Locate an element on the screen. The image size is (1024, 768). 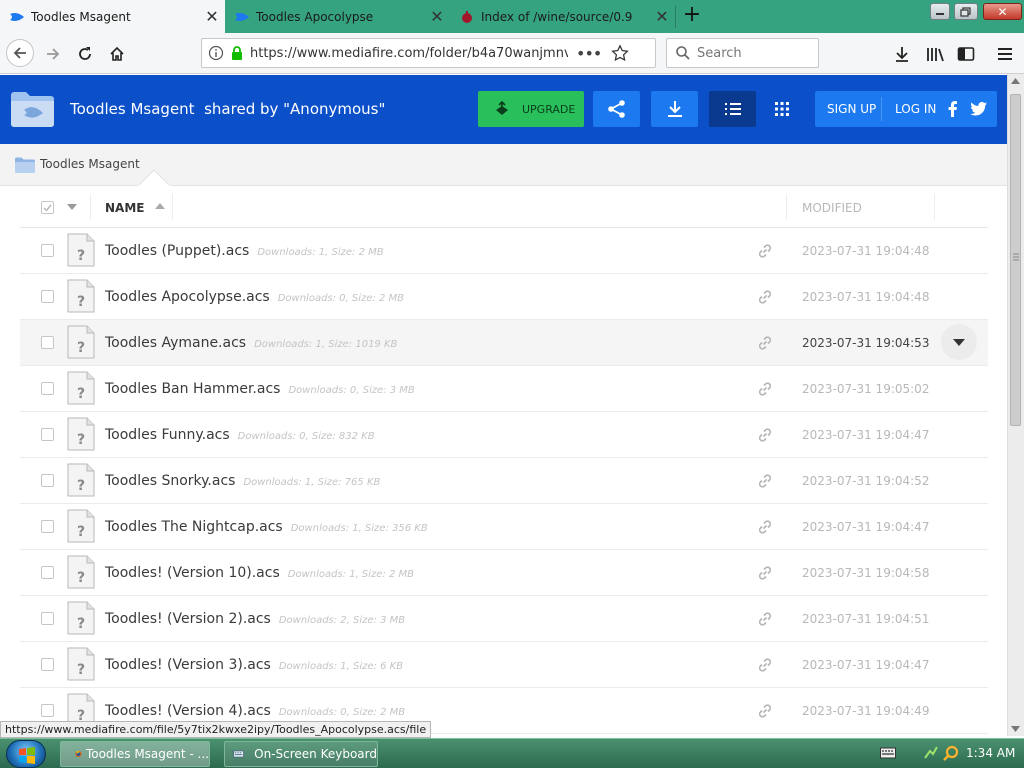
info-icon is located at coordinates (216, 53).